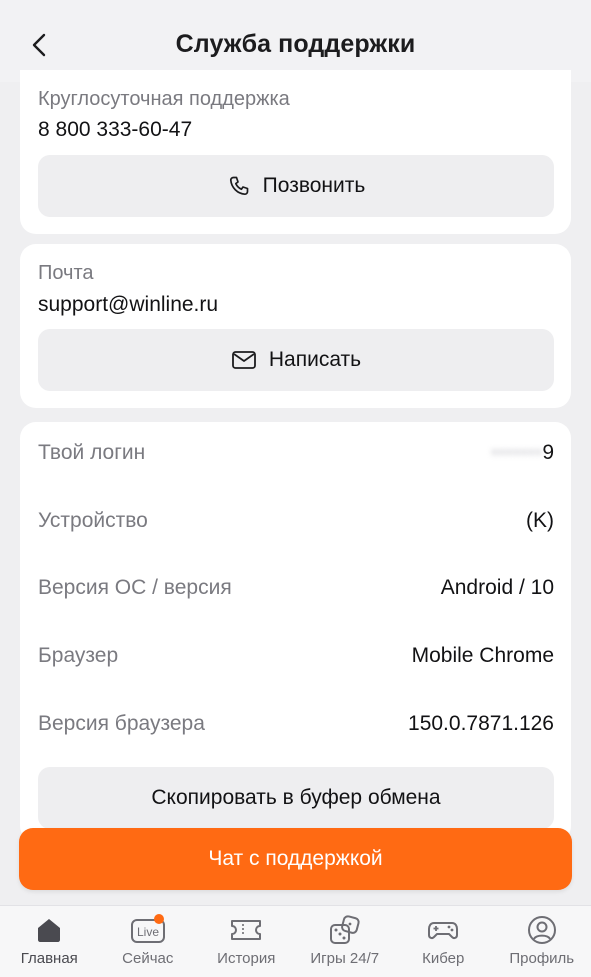 The width and height of the screenshot is (591, 977). Describe the element at coordinates (296, 453) in the screenshot. I see `info-row-login: Твой логин •••••••9` at that location.